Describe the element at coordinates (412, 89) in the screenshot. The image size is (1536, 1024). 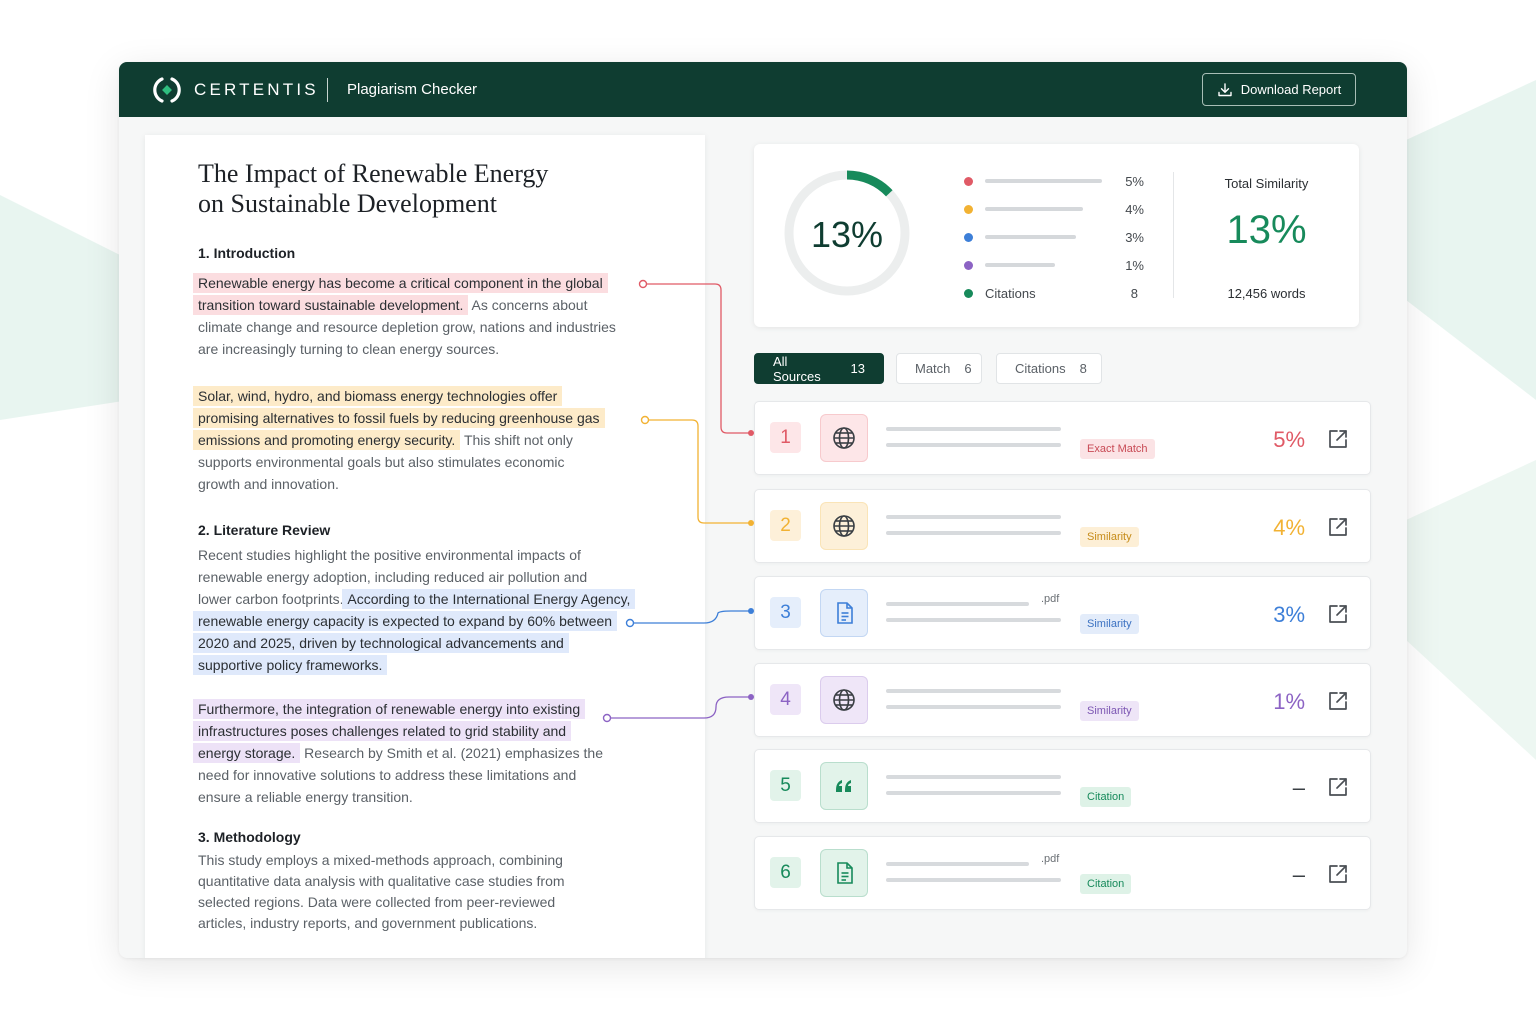
I see `app-title: Plagiarism Checker` at that location.